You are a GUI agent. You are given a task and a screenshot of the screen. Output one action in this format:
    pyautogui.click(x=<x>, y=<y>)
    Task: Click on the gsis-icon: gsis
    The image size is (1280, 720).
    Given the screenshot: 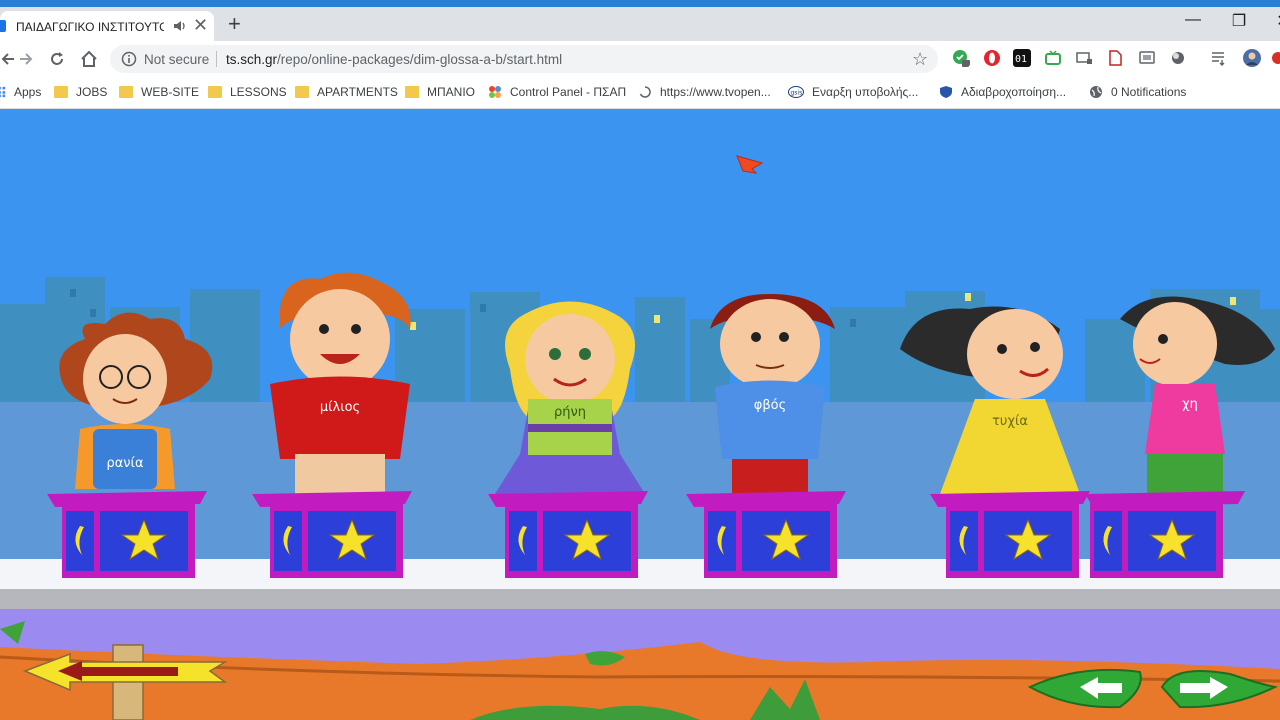 What is the action you would take?
    pyautogui.click(x=796, y=92)
    